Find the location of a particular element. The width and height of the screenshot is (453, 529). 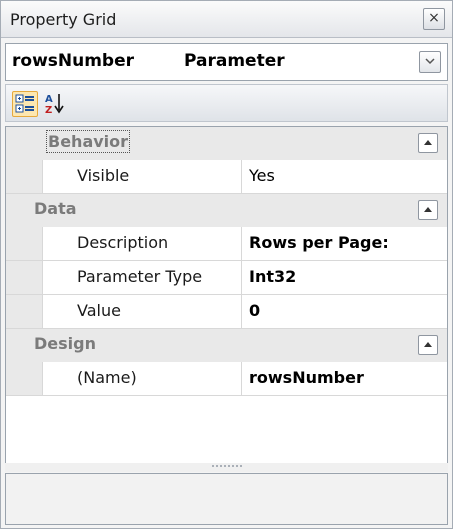

property-name-cell: Parameter Type is located at coordinates (142, 277).